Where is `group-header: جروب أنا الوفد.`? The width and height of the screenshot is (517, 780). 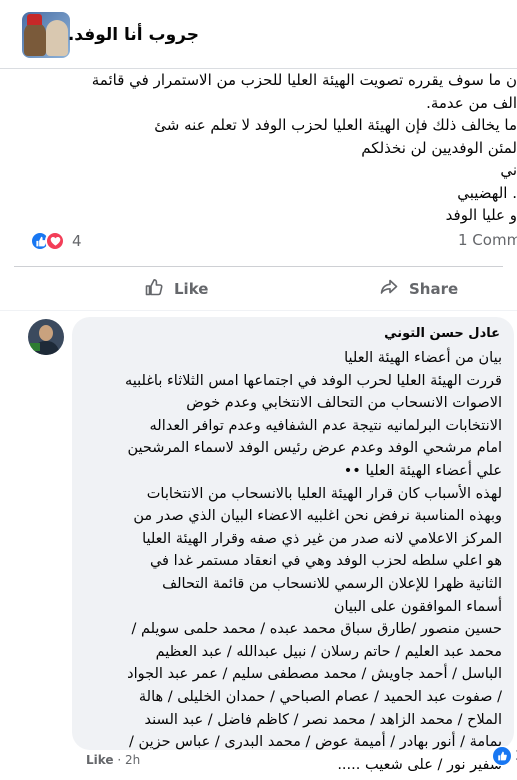
group-header: جروب أنا الوفد. is located at coordinates (258, 34).